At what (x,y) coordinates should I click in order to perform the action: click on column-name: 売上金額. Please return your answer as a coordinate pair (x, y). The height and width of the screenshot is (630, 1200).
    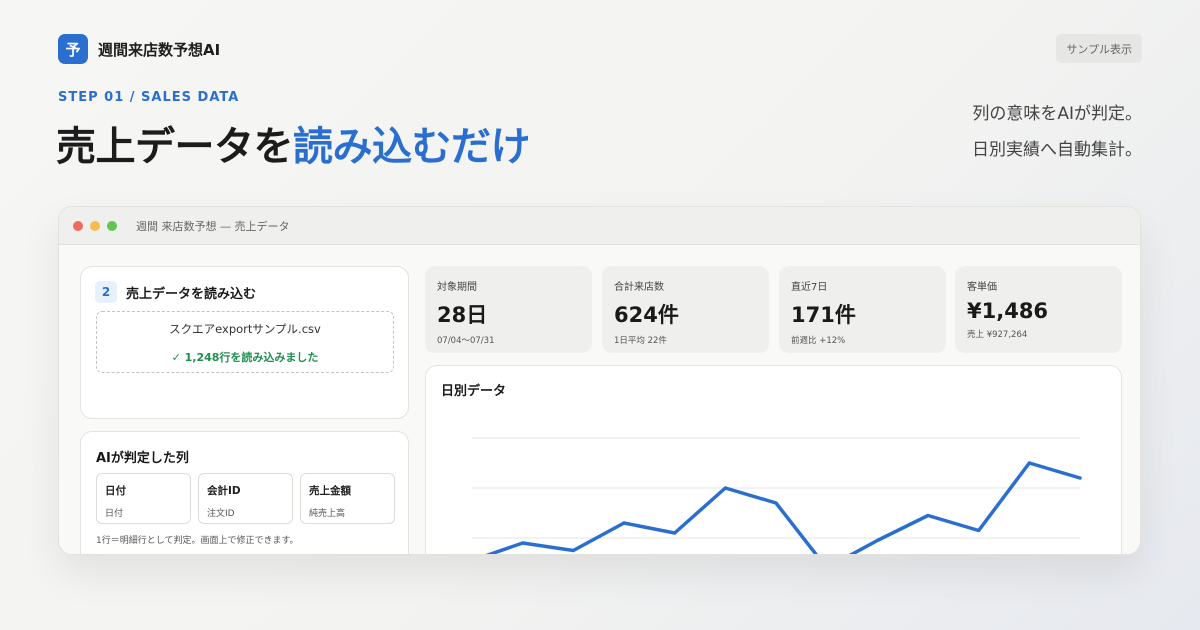
    Looking at the image, I should click on (330, 491).